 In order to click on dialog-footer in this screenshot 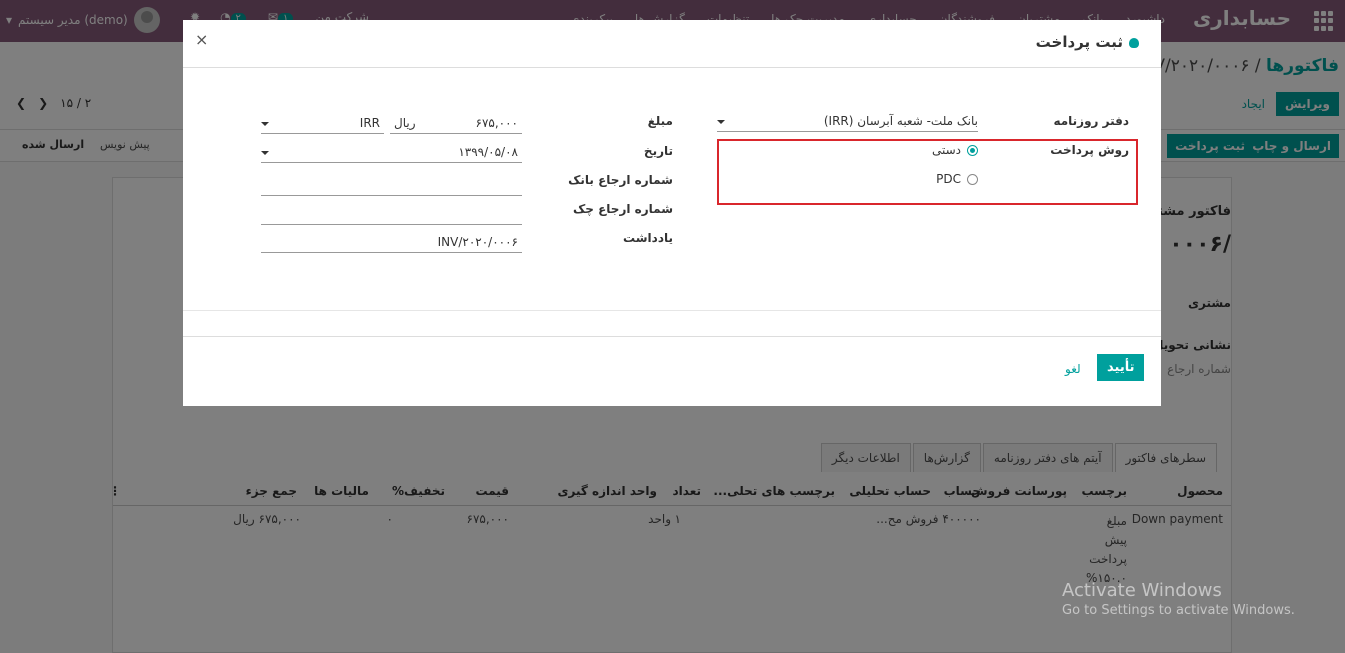, I will do `click(672, 371)`.